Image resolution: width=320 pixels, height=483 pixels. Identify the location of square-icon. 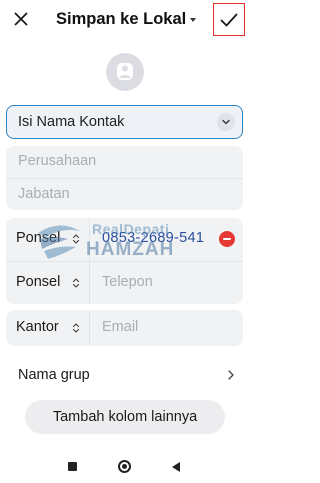
(72, 466).